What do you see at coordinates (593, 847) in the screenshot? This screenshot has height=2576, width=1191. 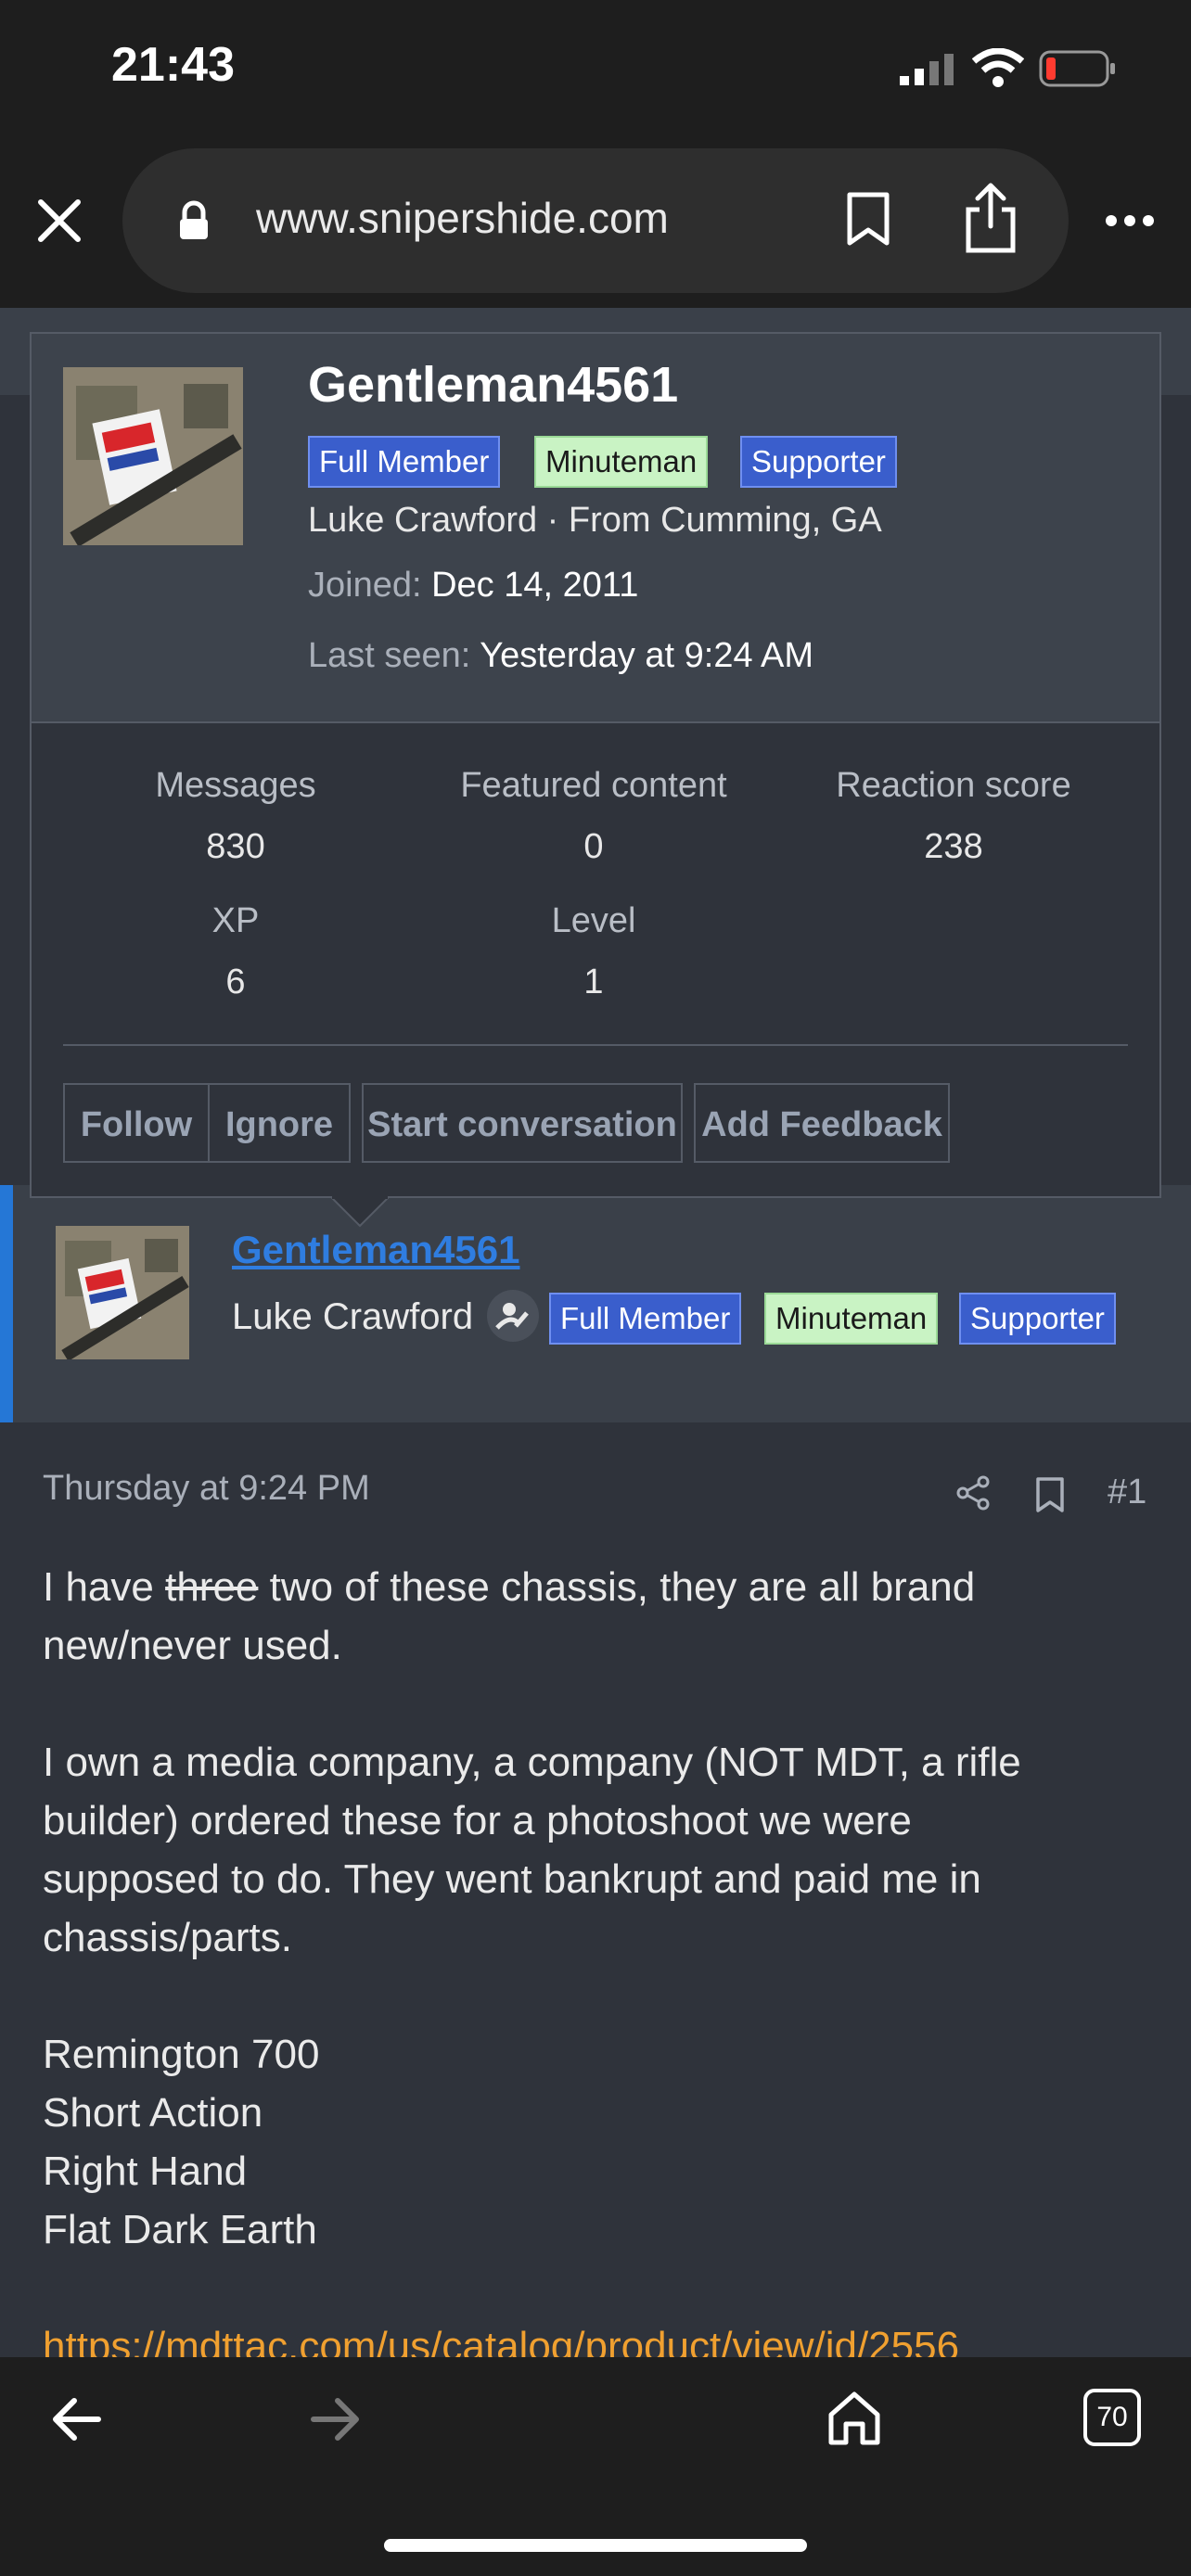 I see `stat-featured-value: 0` at bounding box center [593, 847].